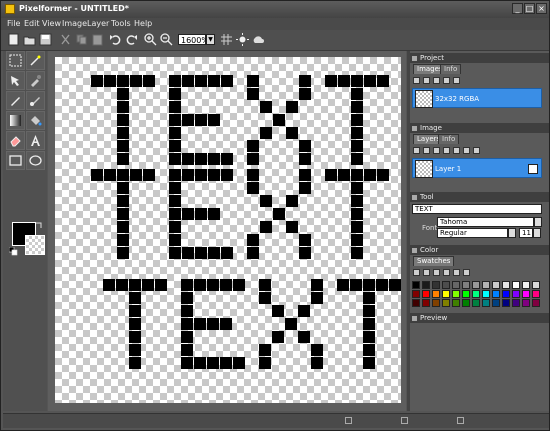 The height and width of the screenshot is (431, 550). Describe the element at coordinates (456, 272) in the screenshot. I see `swatch-delete-icon` at that location.